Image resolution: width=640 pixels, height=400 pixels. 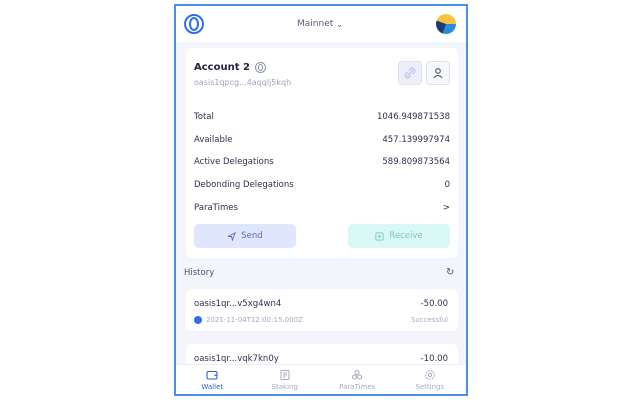 I want to click on balance-label: ParaTimes, so click(x=216, y=207).